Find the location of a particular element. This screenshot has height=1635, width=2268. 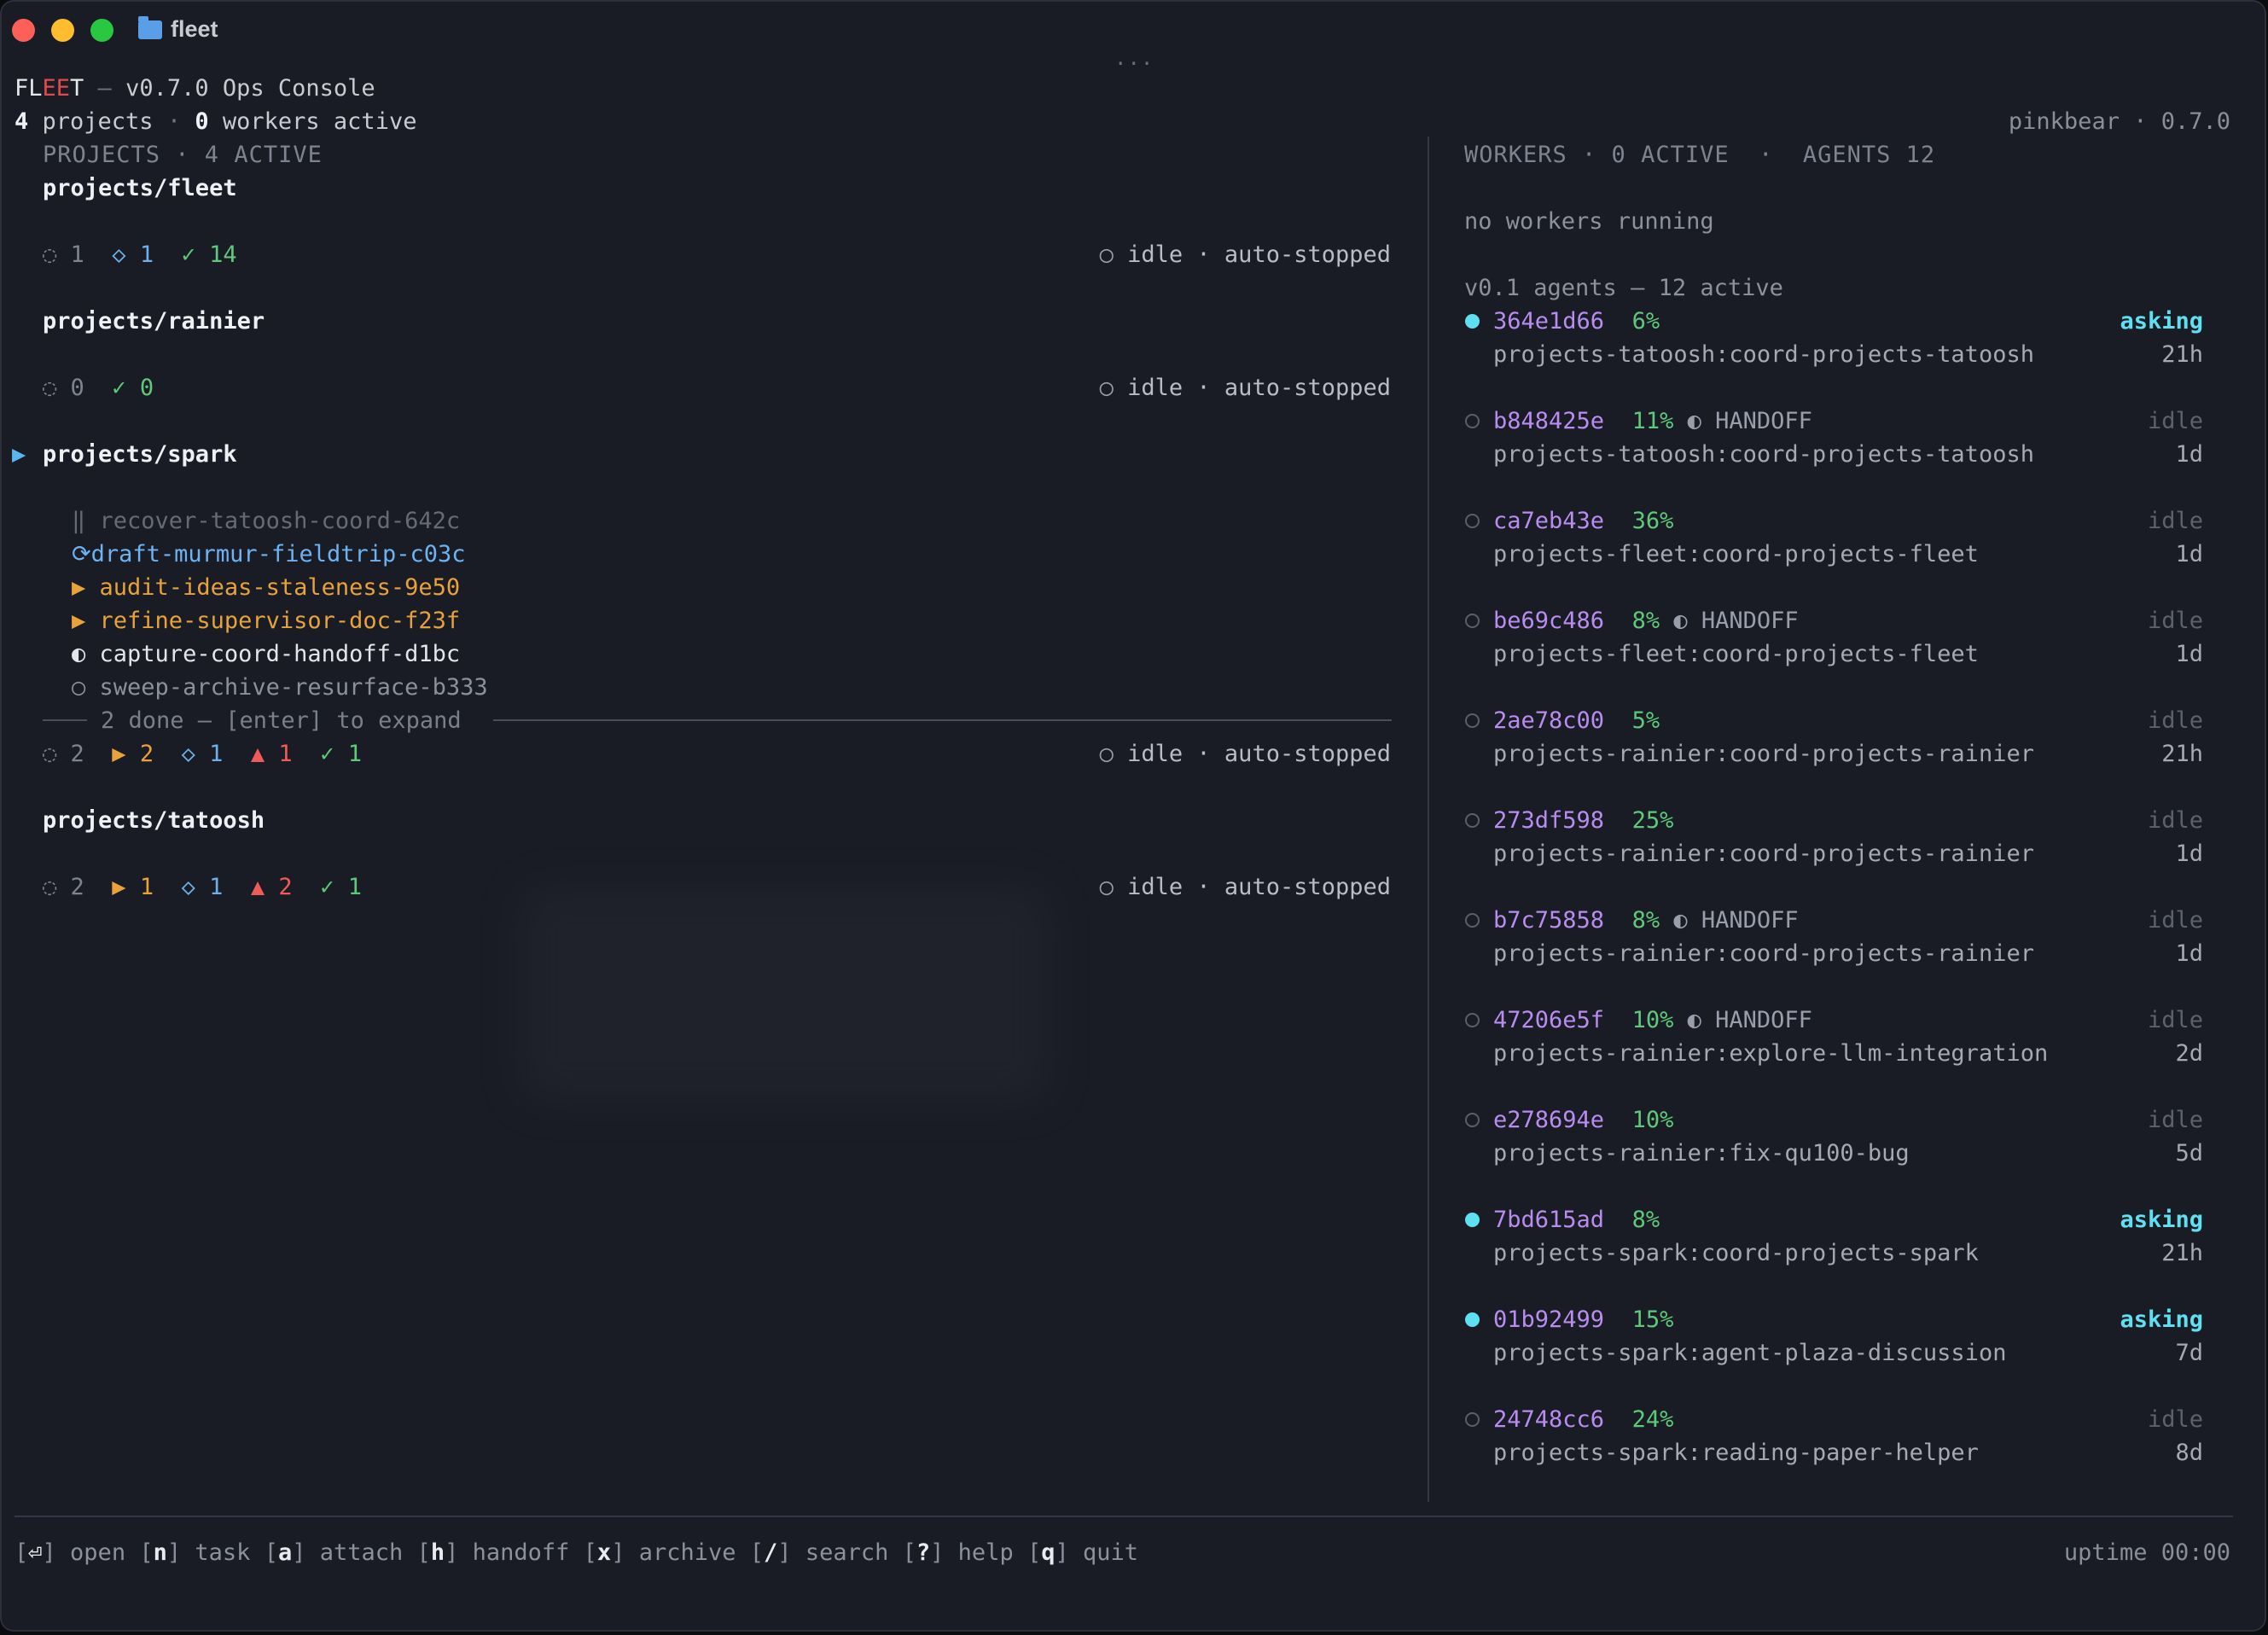

agent-path: projects-fleet:coord-projects-fleet is located at coordinates (1736, 554).